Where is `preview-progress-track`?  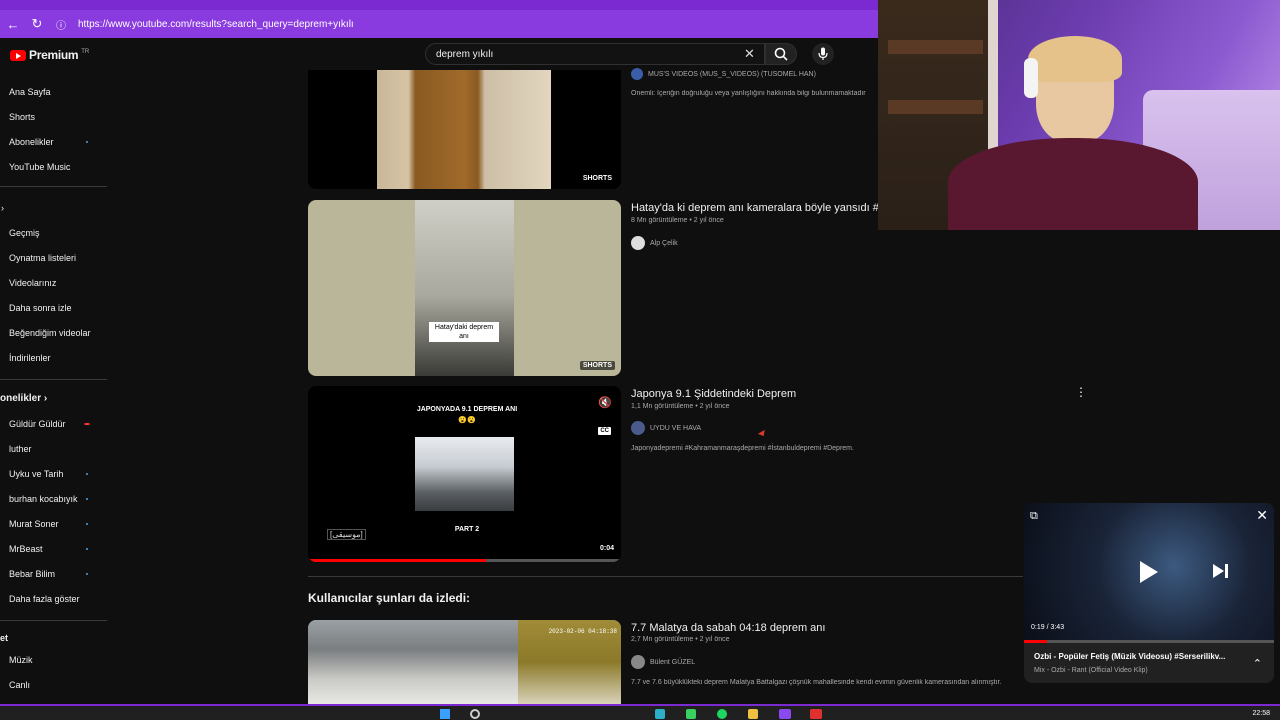
preview-progress-track is located at coordinates (464, 560).